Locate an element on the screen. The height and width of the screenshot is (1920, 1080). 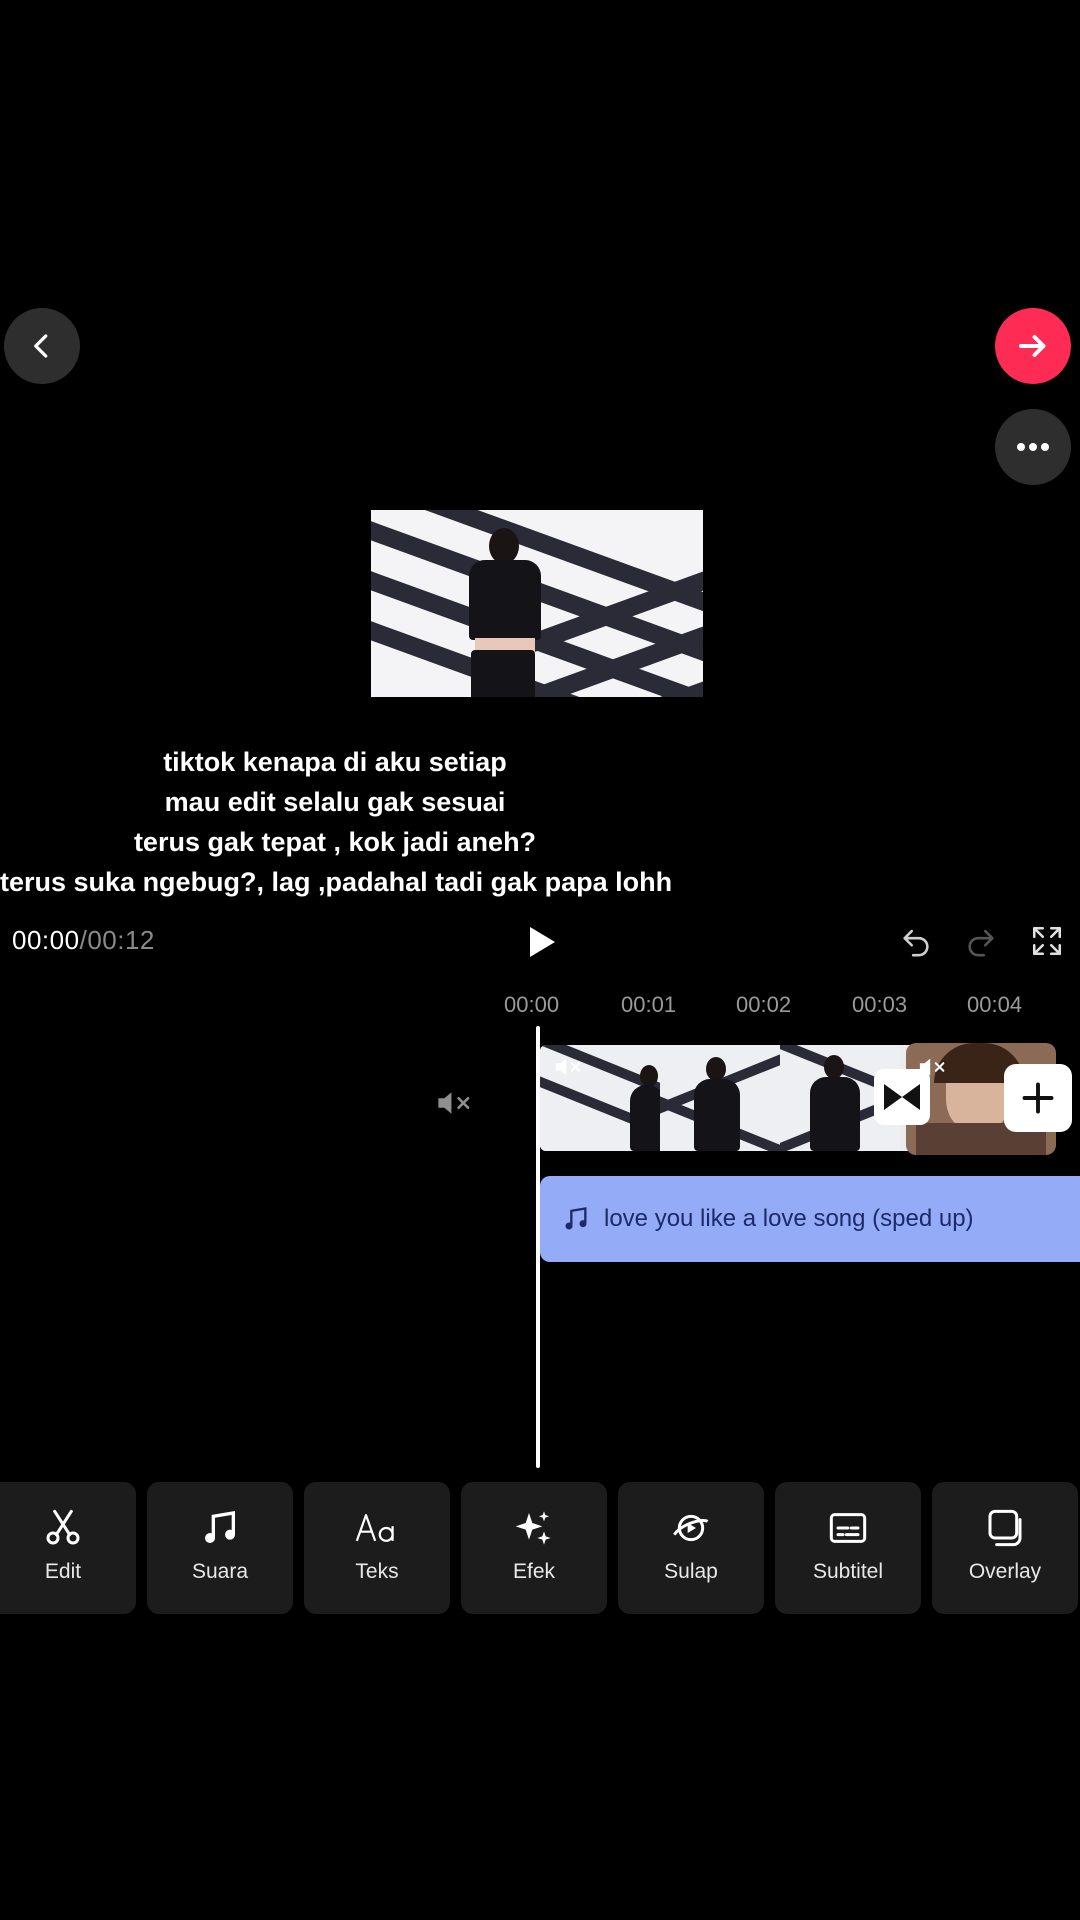
audio-track-label: love you like a love song (sped up) is located at coordinates (789, 1218).